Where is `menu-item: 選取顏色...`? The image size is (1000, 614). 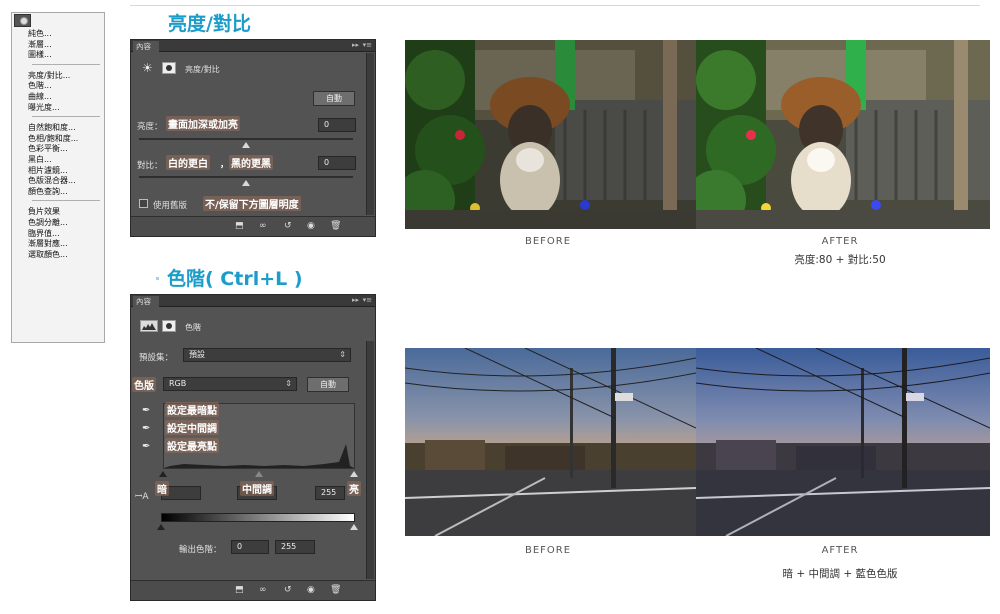 menu-item: 選取顏色... is located at coordinates (58, 255).